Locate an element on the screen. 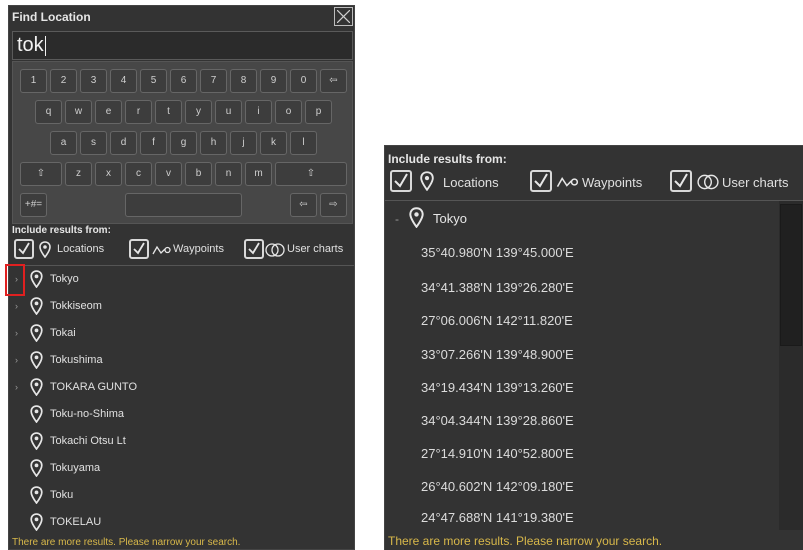 The height and width of the screenshot is (550, 803). coordinate-item: 34°04.344'N 139°28.860'E is located at coordinates (497, 420).